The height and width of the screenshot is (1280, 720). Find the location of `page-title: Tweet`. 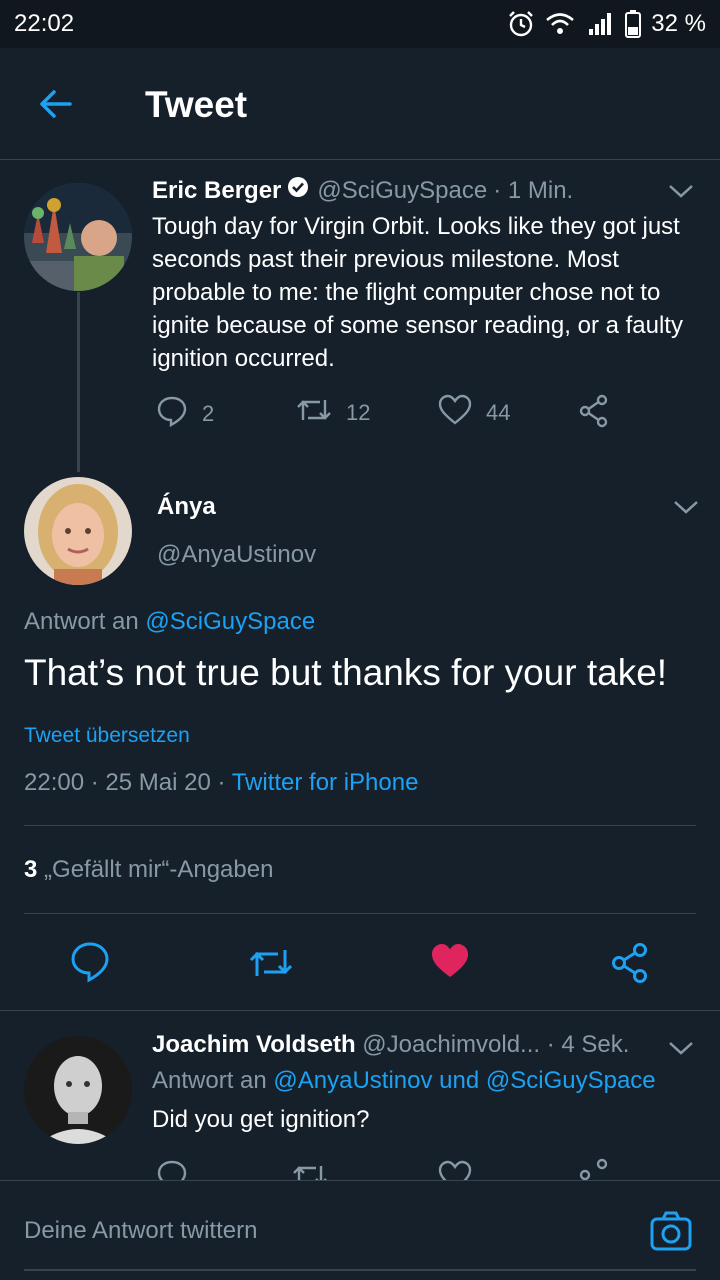

page-title: Tweet is located at coordinates (196, 104).